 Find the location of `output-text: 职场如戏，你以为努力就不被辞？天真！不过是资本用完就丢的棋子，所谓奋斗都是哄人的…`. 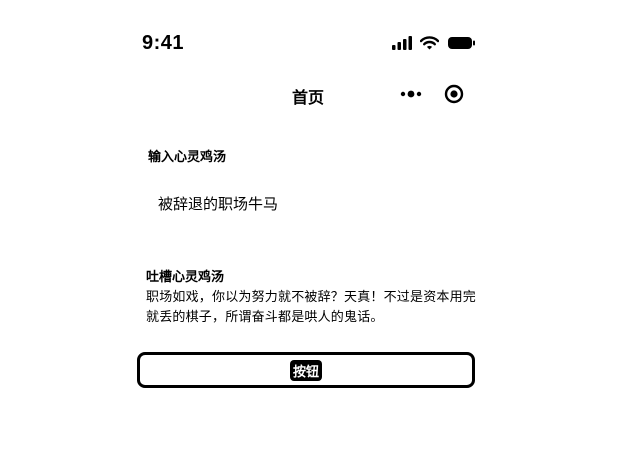

output-text: 职场如戏，你以为努力就不被辞？天真！不过是资本用完就丢的棋子，所谓奋斗都是哄人的… is located at coordinates (311, 307).